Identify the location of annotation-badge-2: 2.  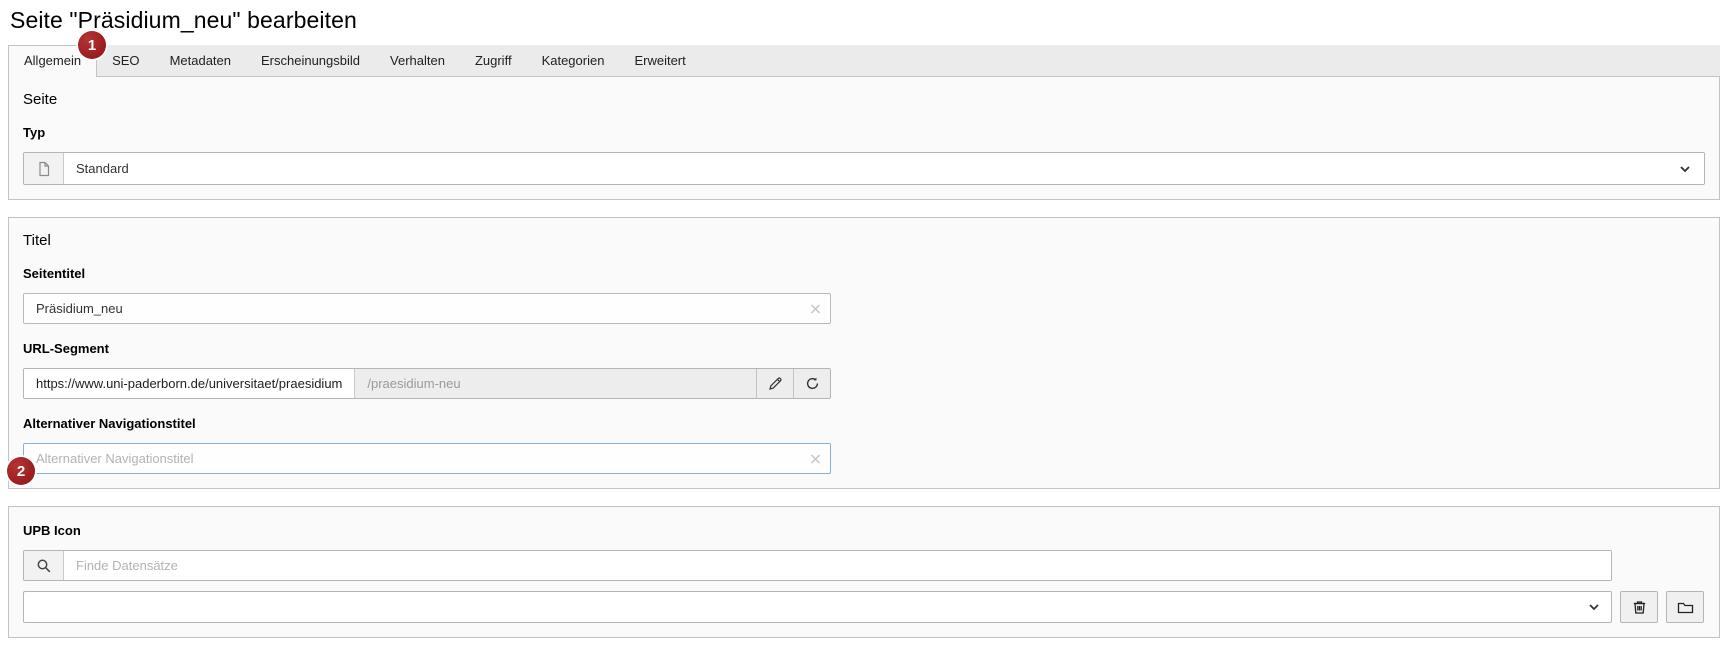
(21, 471).